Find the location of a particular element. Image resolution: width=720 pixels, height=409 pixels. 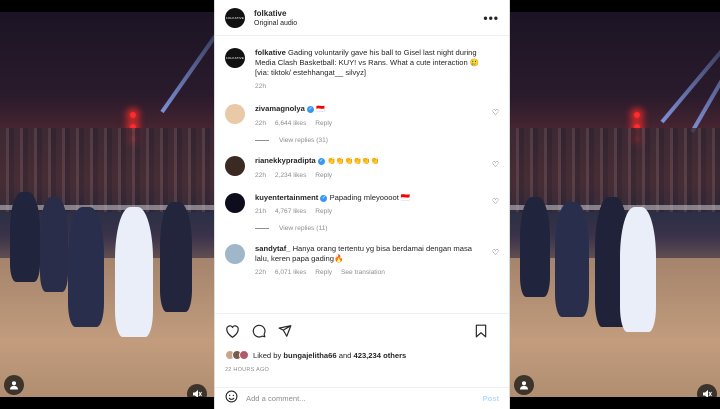

post-timestamp: 22 HOURS AGO is located at coordinates (362, 370).